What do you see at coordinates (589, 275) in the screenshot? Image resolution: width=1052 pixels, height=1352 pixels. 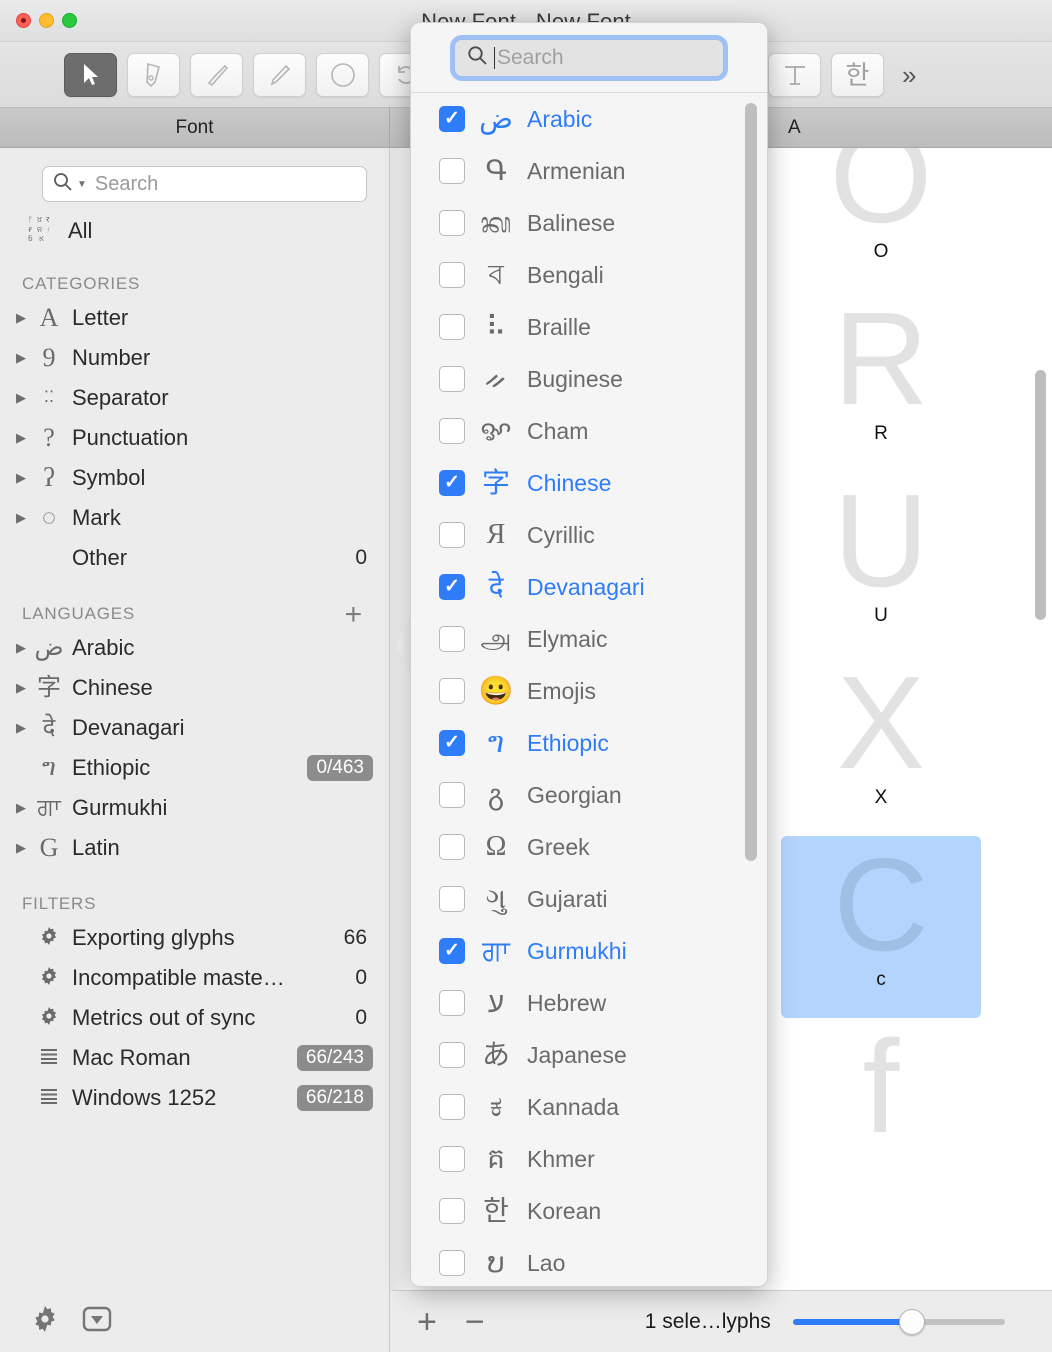 I see `language-row-bengali: ব Bengali` at bounding box center [589, 275].